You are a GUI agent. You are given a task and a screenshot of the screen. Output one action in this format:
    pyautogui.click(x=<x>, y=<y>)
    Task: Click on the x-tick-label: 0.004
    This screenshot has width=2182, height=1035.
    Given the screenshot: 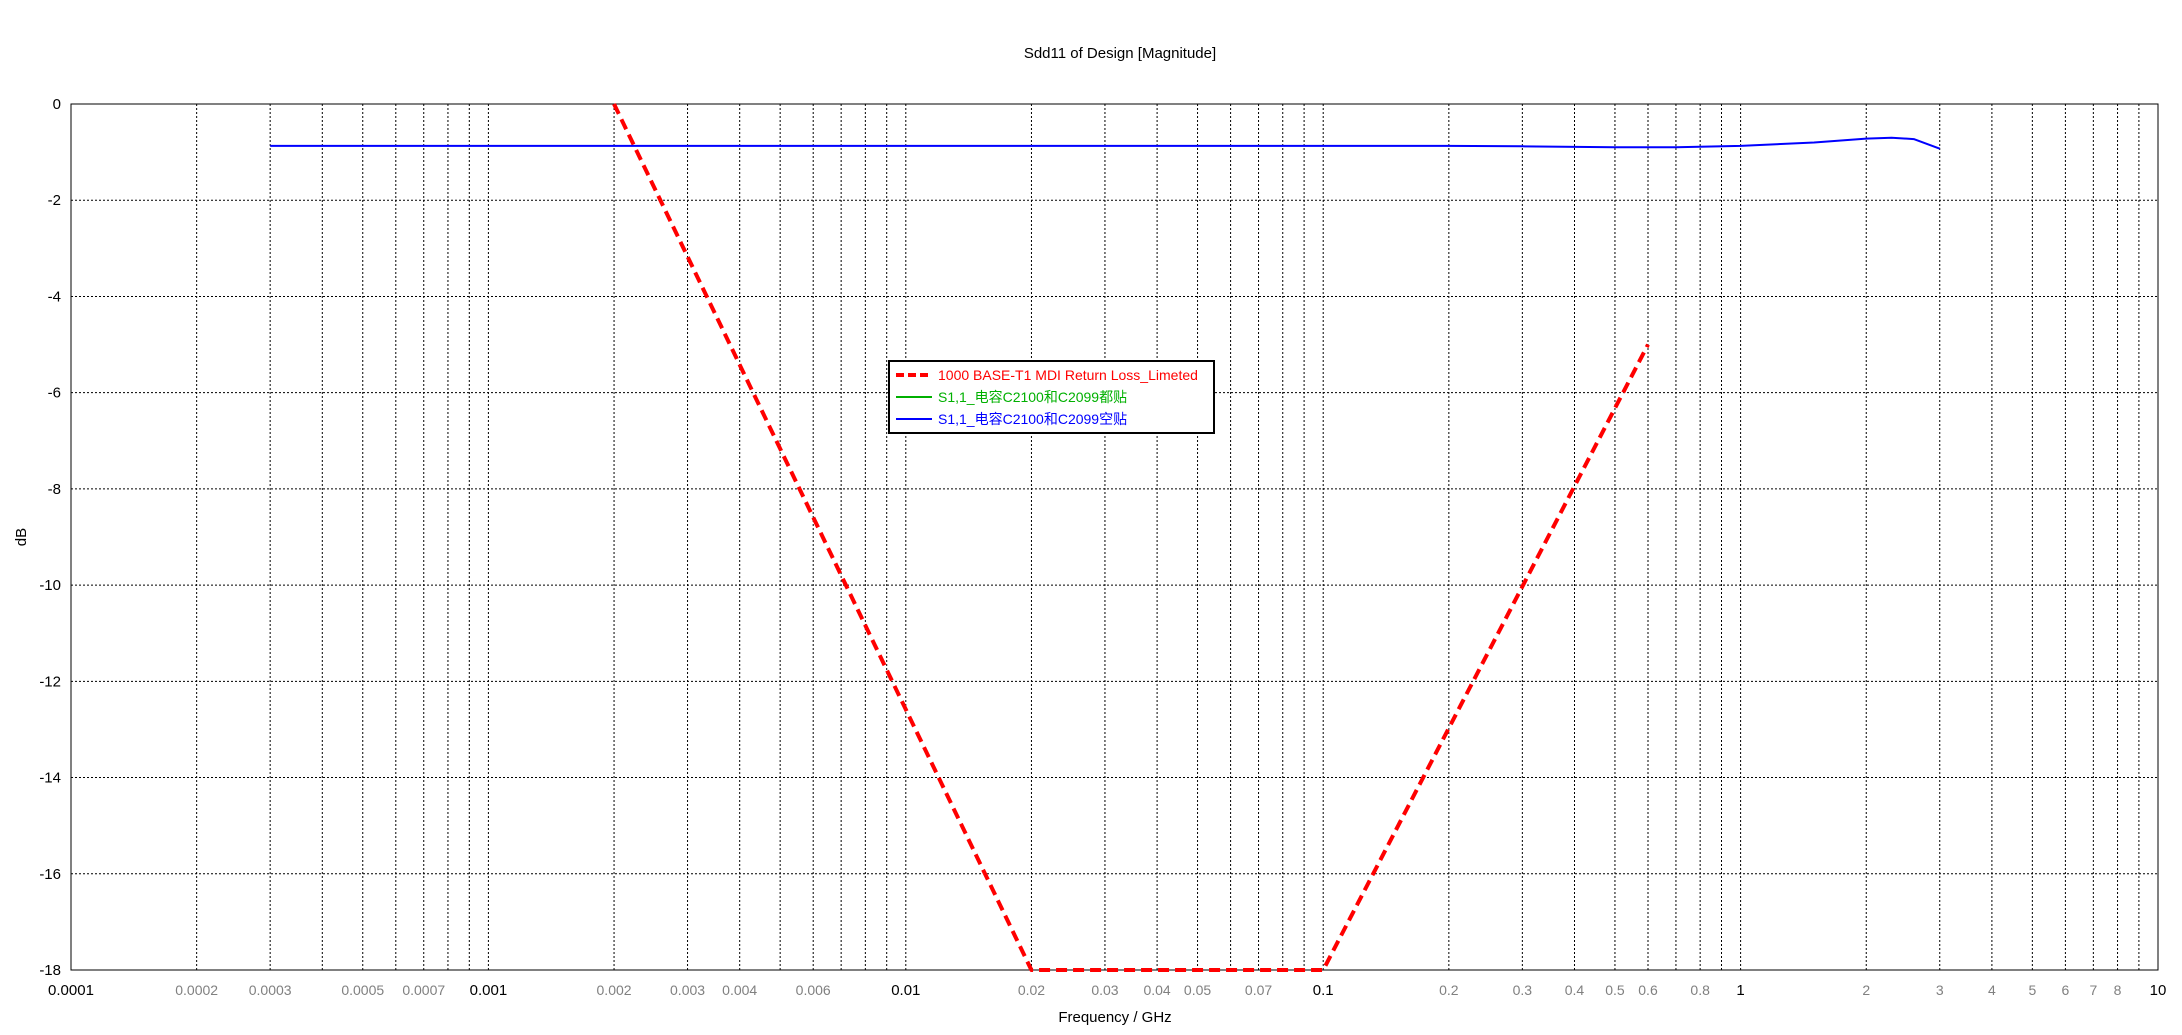 What is the action you would take?
    pyautogui.click(x=739, y=990)
    